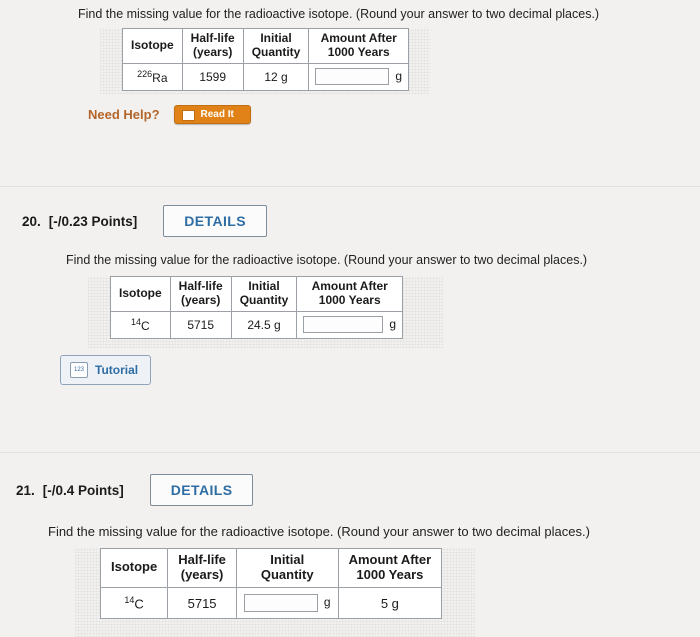 Image resolution: width=700 pixels, height=637 pixels. What do you see at coordinates (117, 370) in the screenshot?
I see `tutorial-button-label: Tutorial` at bounding box center [117, 370].